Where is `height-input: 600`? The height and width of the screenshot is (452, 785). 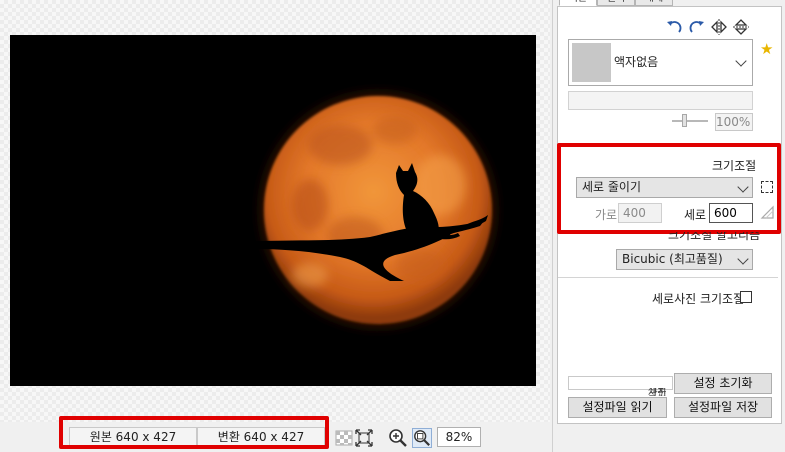
height-input: 600 is located at coordinates (731, 213).